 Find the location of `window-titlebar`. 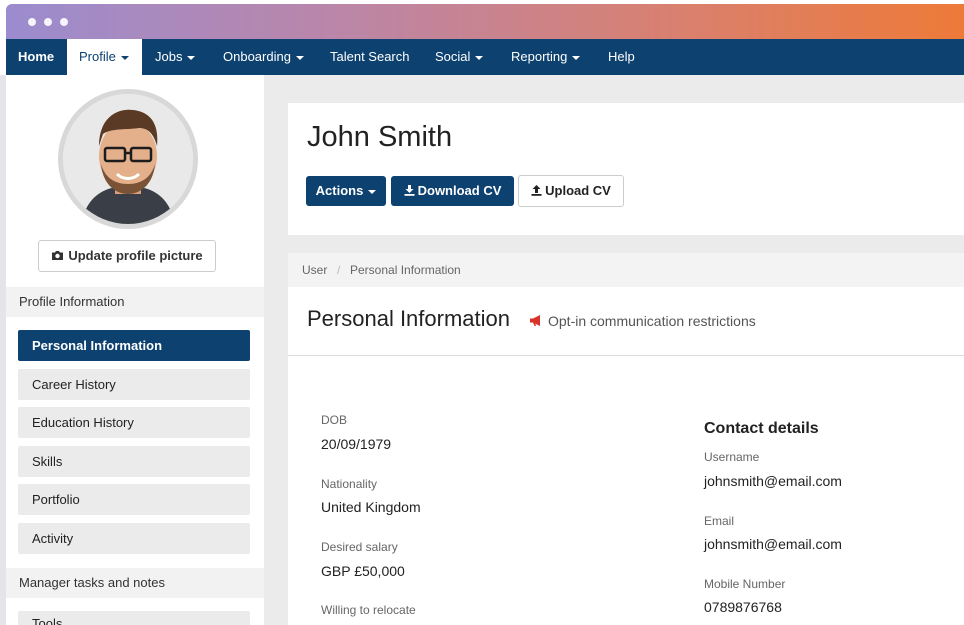

window-titlebar is located at coordinates (485, 21).